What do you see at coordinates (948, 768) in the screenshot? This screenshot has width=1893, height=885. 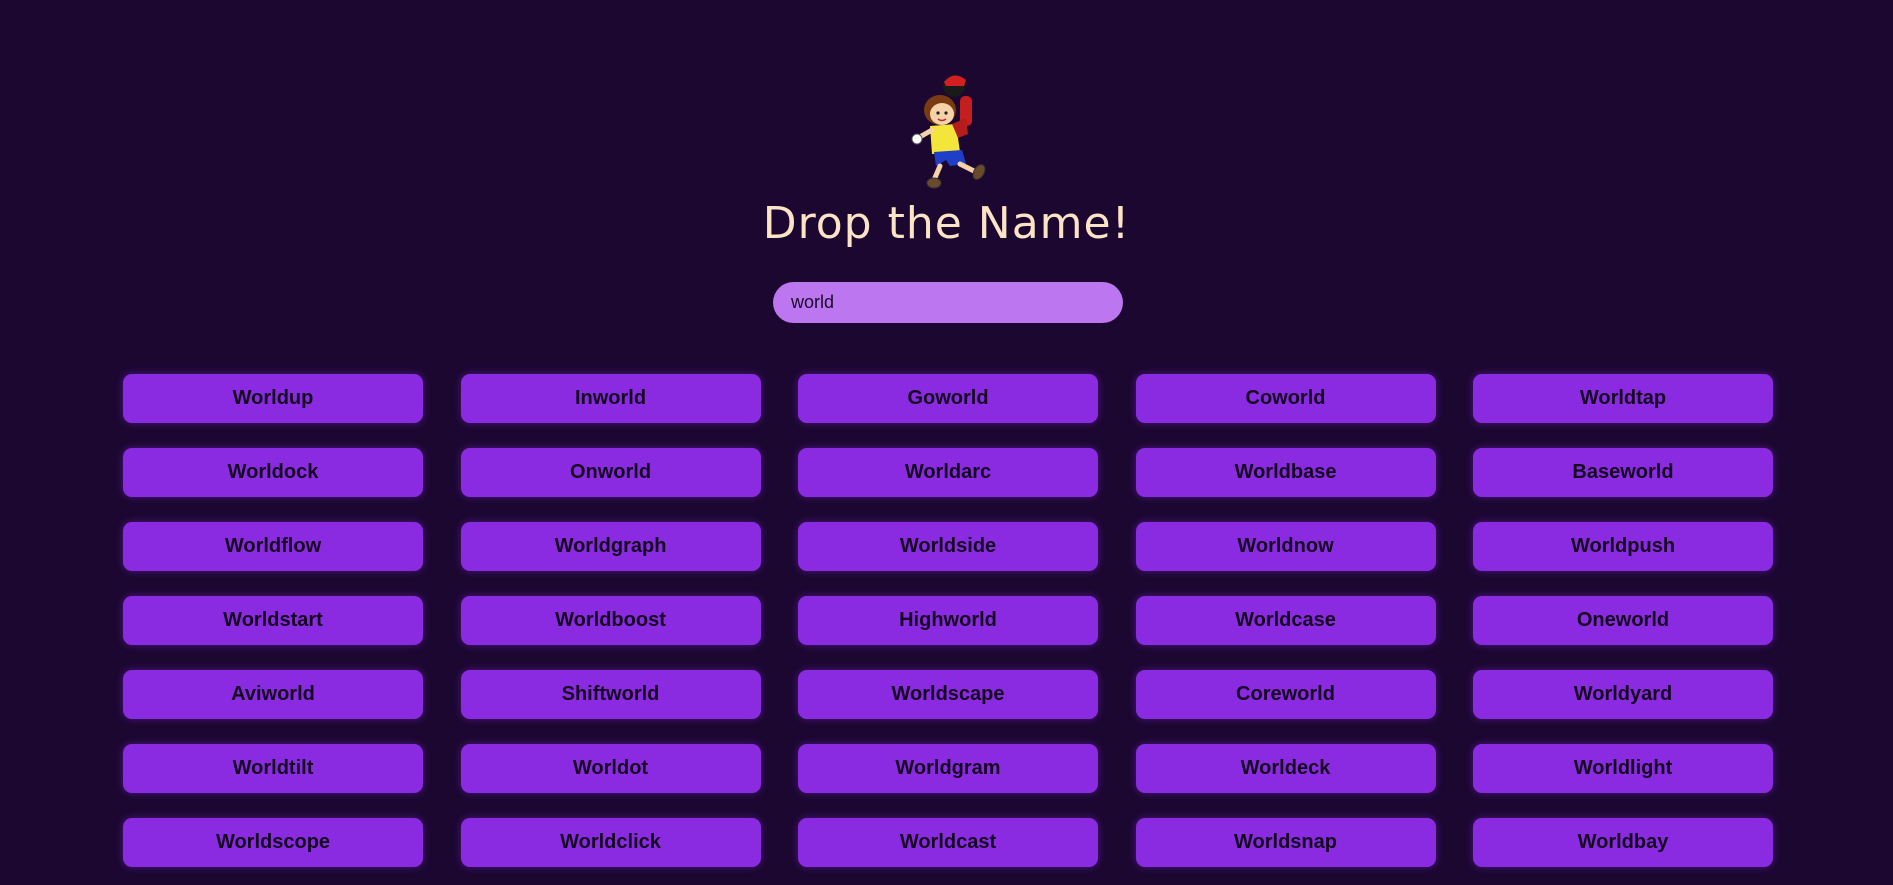 I see `name-suggestion-button: Worldgram` at bounding box center [948, 768].